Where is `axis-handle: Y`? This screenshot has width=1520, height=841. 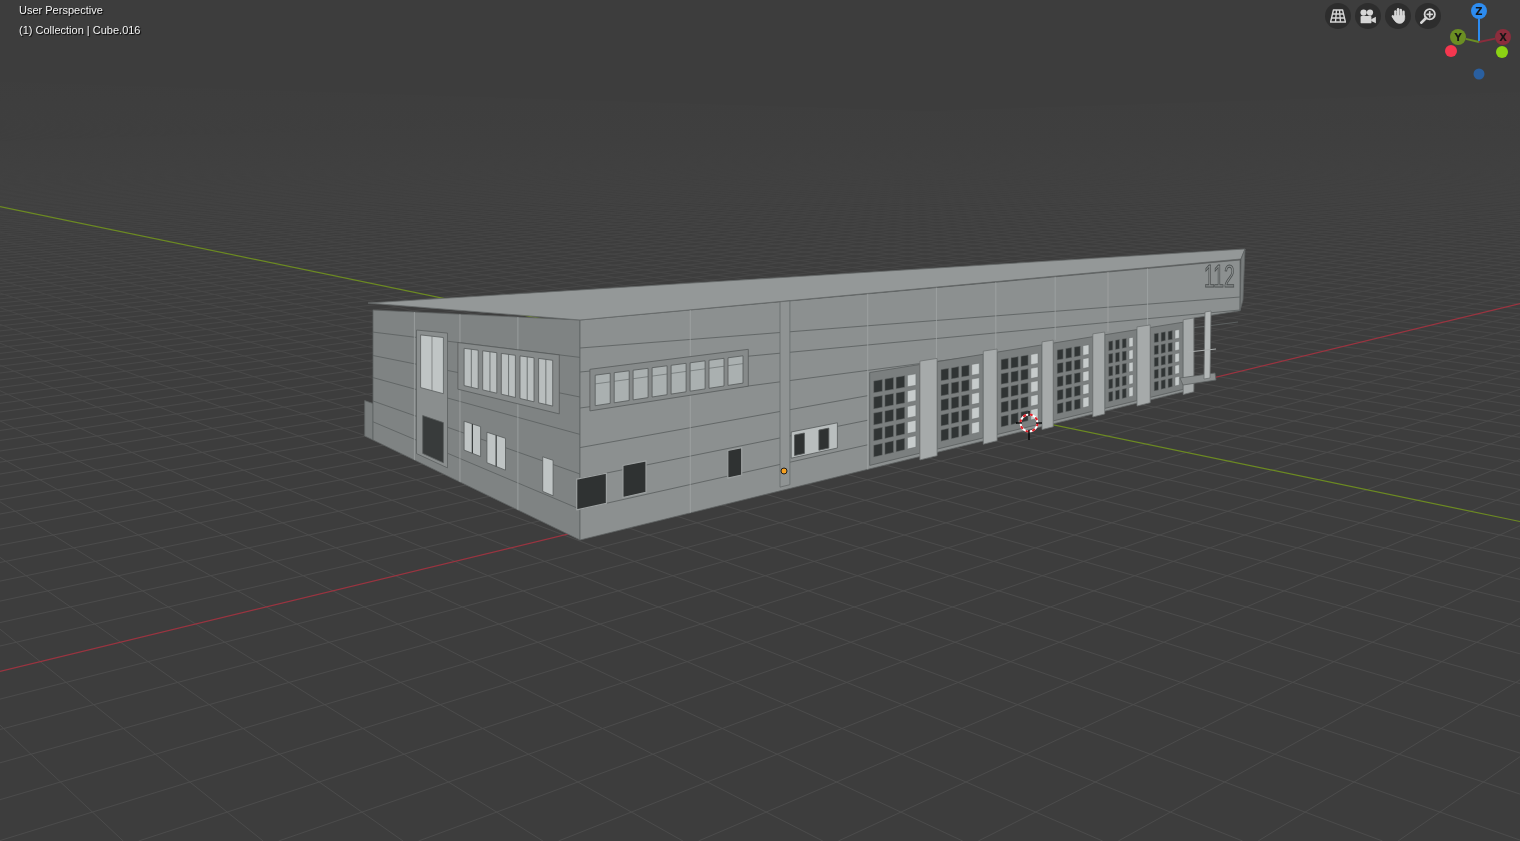 axis-handle: Y is located at coordinates (1458, 37).